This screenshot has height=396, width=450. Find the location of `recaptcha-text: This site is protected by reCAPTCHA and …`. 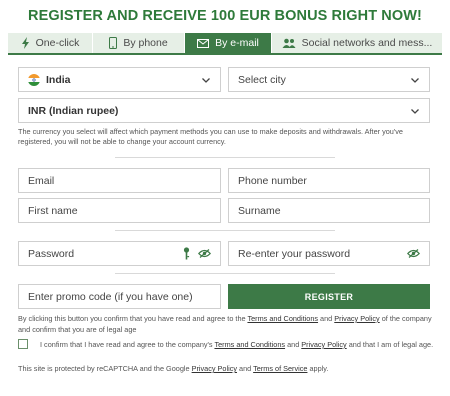

recaptcha-text: This site is protected by reCAPTCHA and … is located at coordinates (105, 368).